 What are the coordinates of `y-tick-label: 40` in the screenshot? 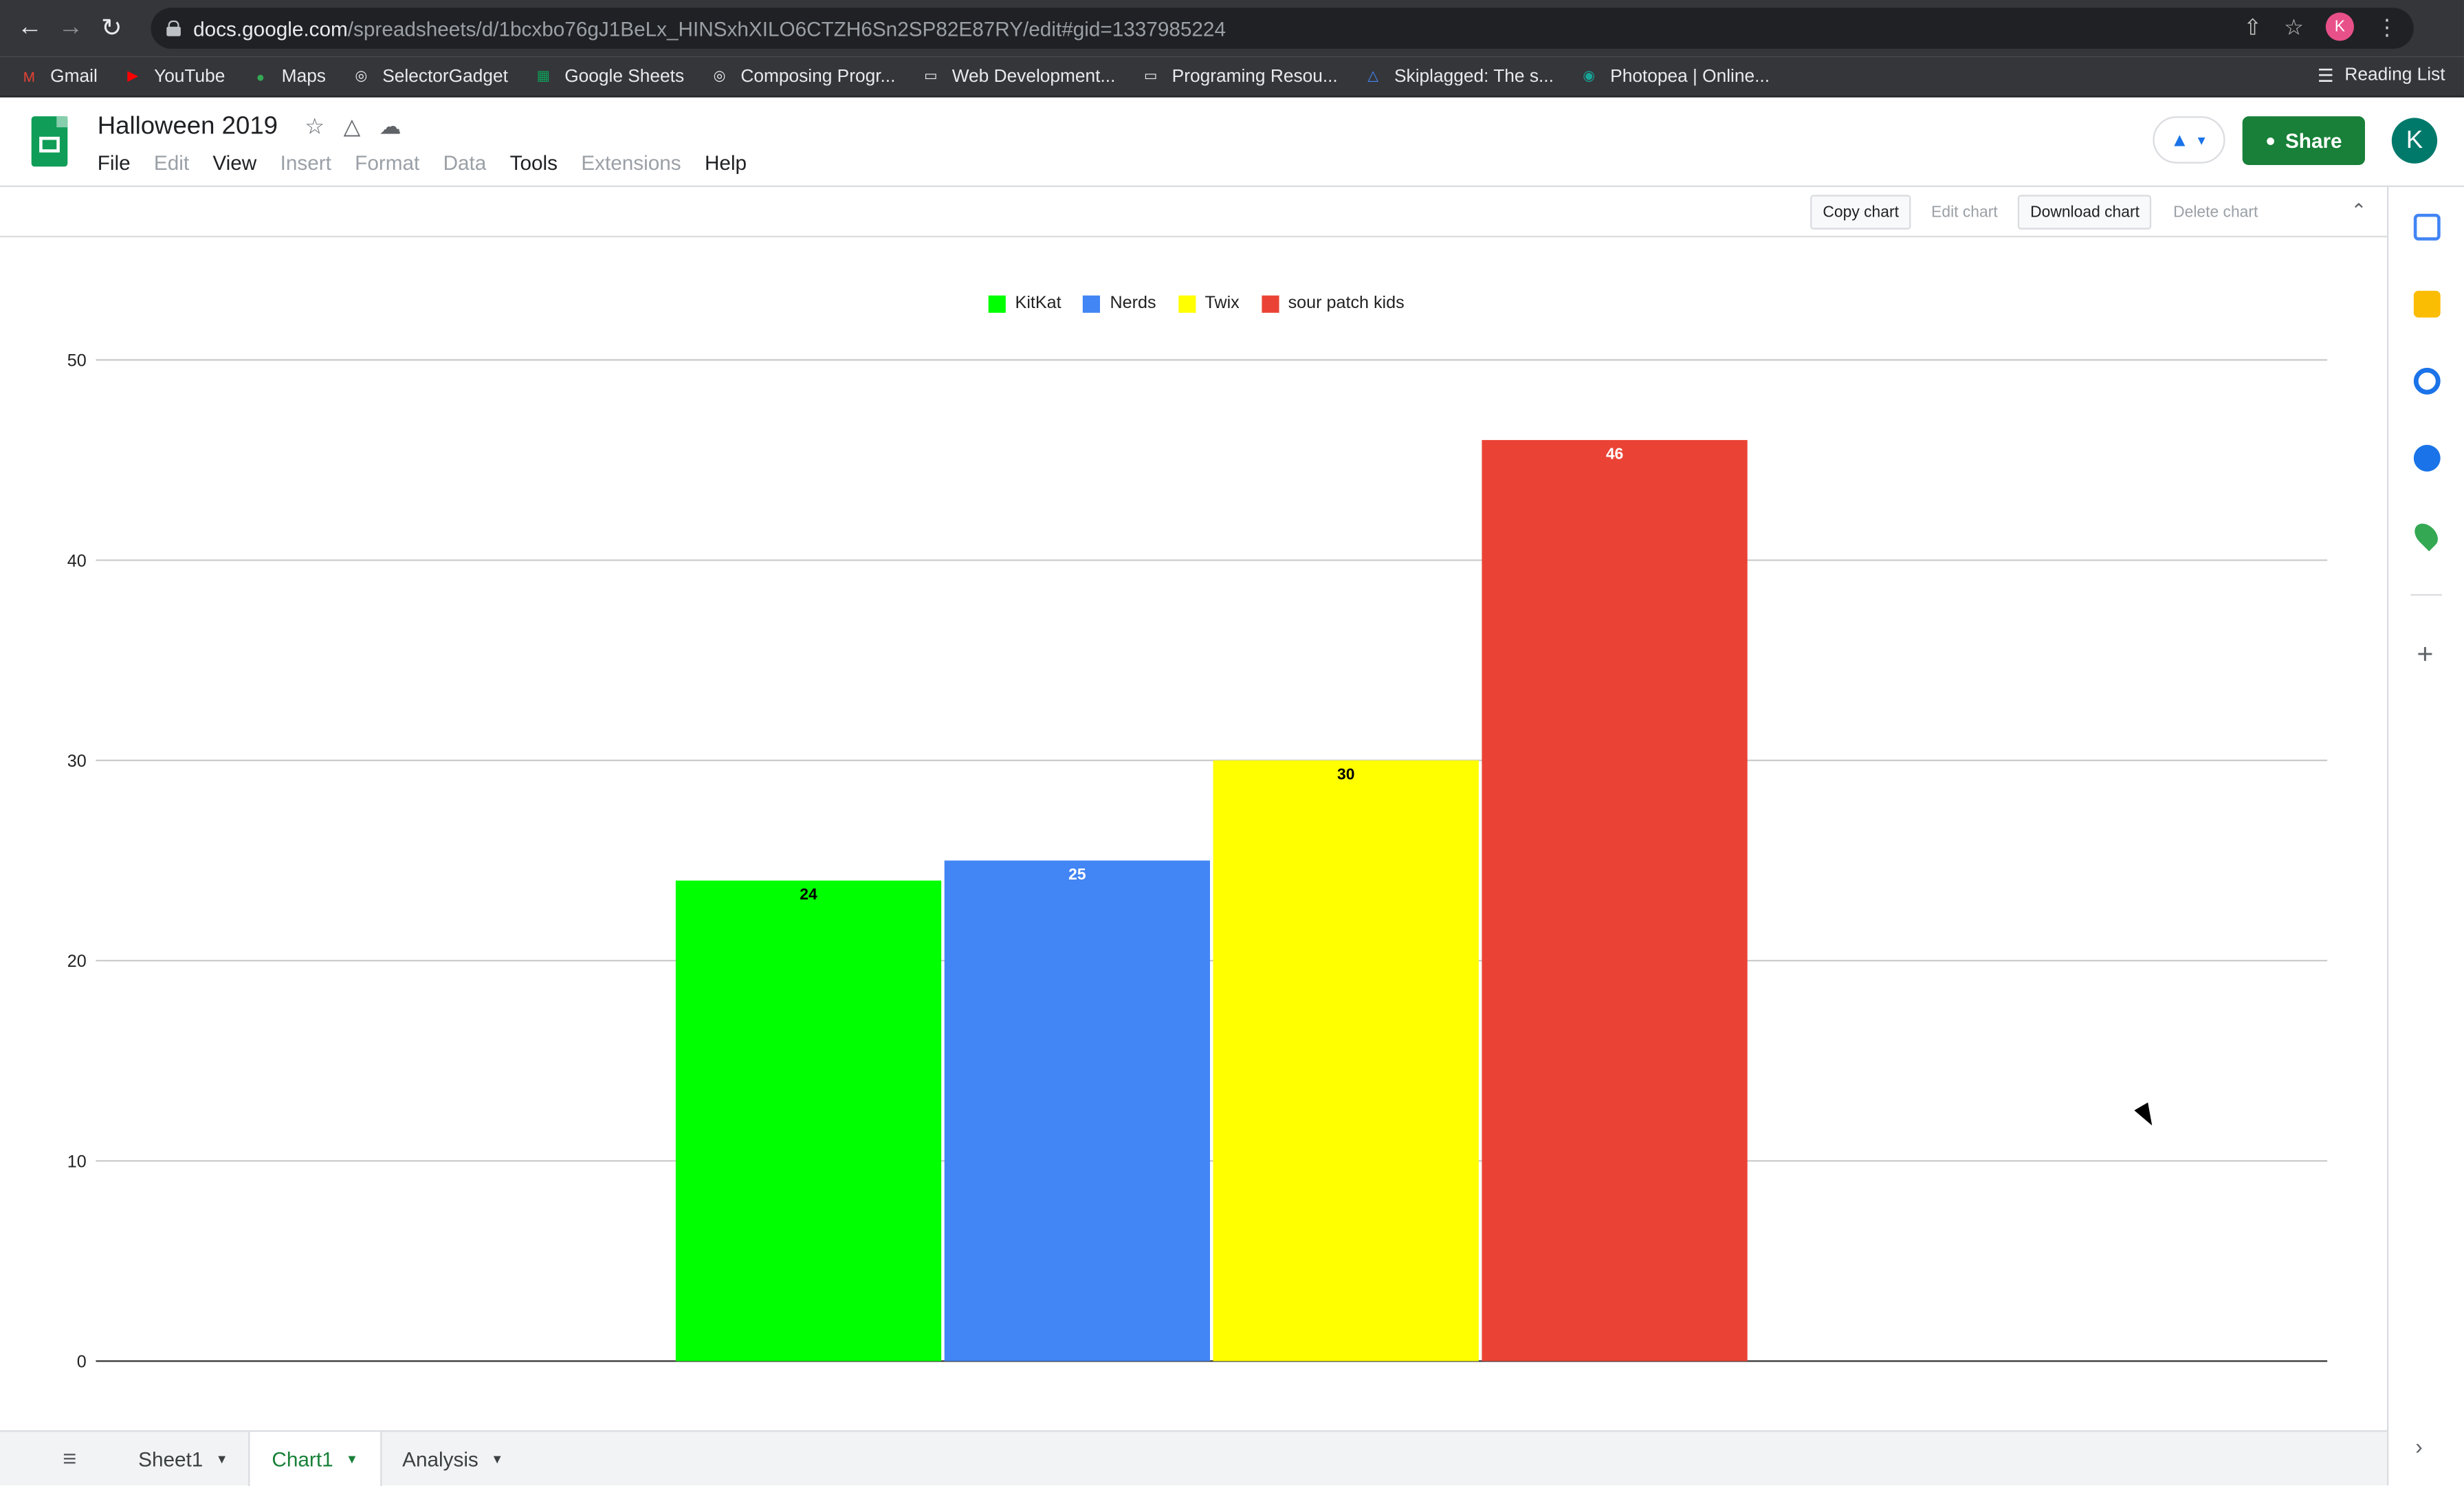 It's located at (77, 561).